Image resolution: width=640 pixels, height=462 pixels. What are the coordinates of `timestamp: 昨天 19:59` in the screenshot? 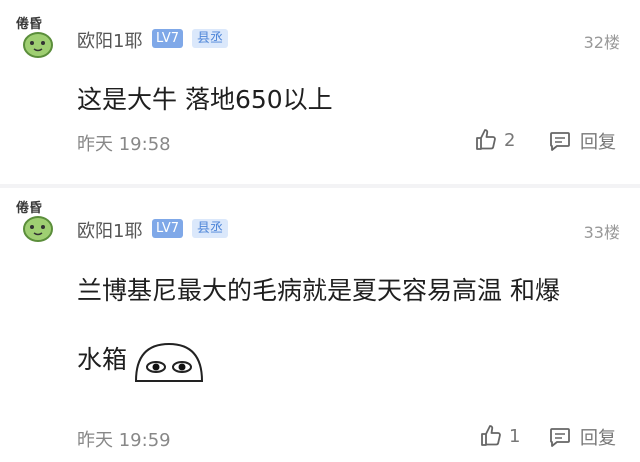 It's located at (124, 440).